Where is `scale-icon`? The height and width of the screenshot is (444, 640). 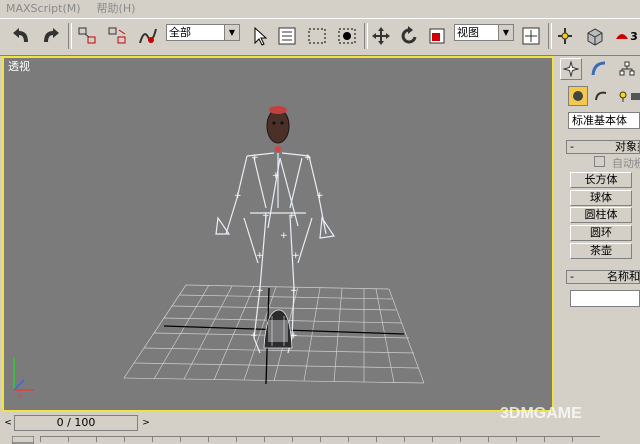
scale-icon is located at coordinates (437, 36).